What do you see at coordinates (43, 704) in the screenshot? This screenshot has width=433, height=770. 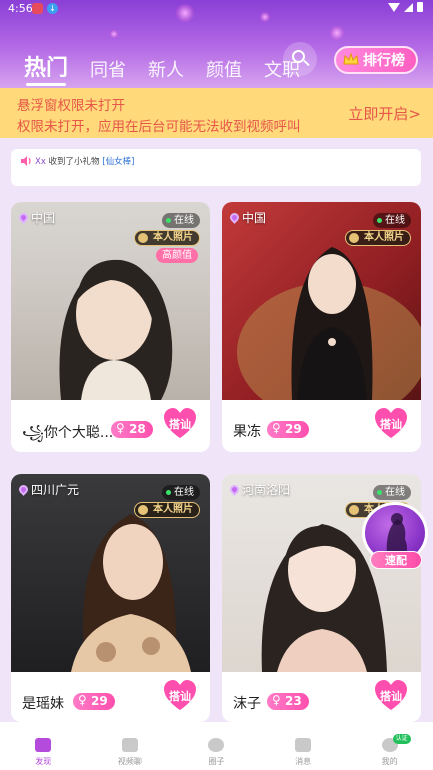 I see `user-name: 是瑶妹` at bounding box center [43, 704].